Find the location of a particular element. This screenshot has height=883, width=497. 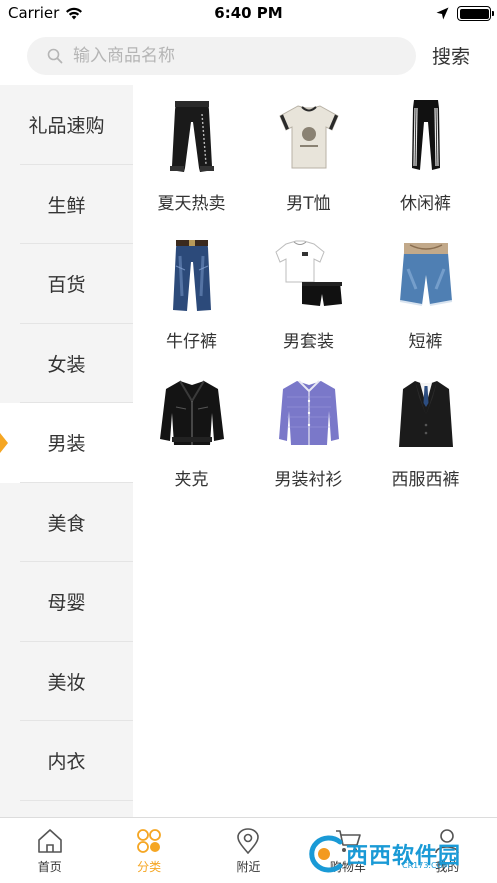

status-right is located at coordinates (465, 13).